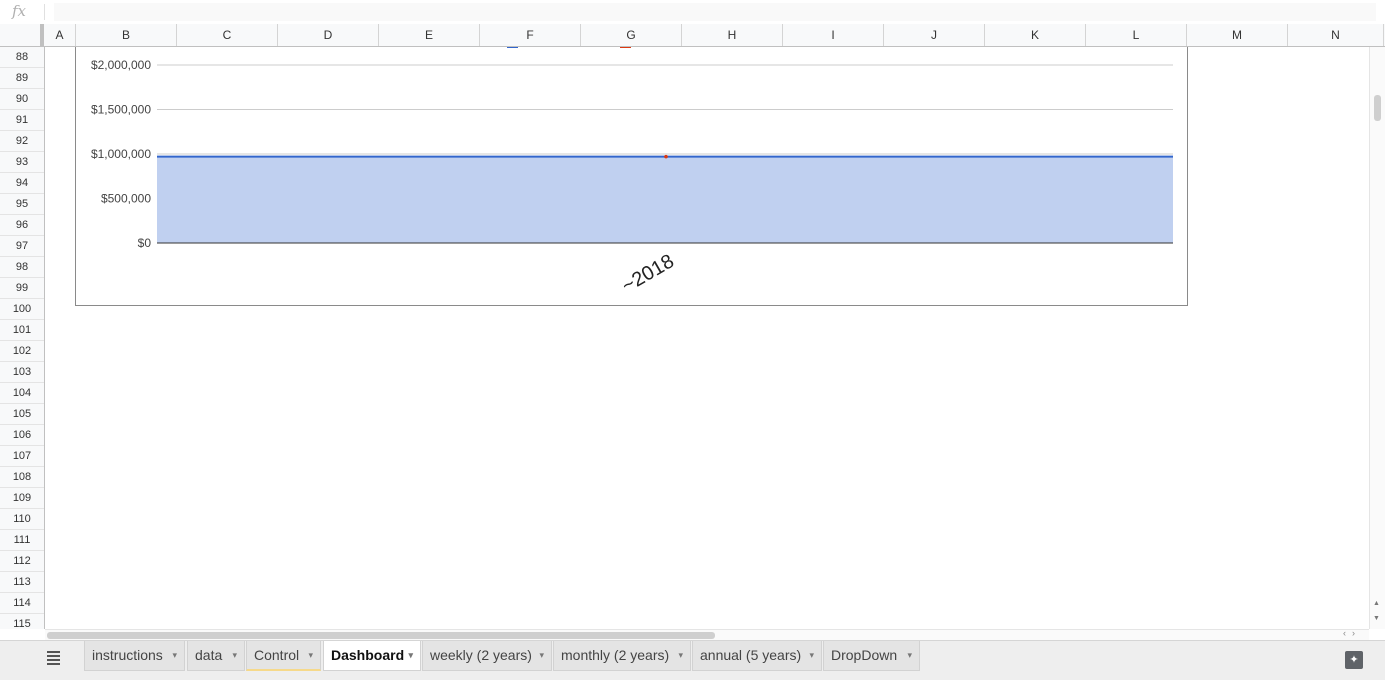 The image size is (1385, 680). What do you see at coordinates (22, 477) in the screenshot?
I see `row-header: 108` at bounding box center [22, 477].